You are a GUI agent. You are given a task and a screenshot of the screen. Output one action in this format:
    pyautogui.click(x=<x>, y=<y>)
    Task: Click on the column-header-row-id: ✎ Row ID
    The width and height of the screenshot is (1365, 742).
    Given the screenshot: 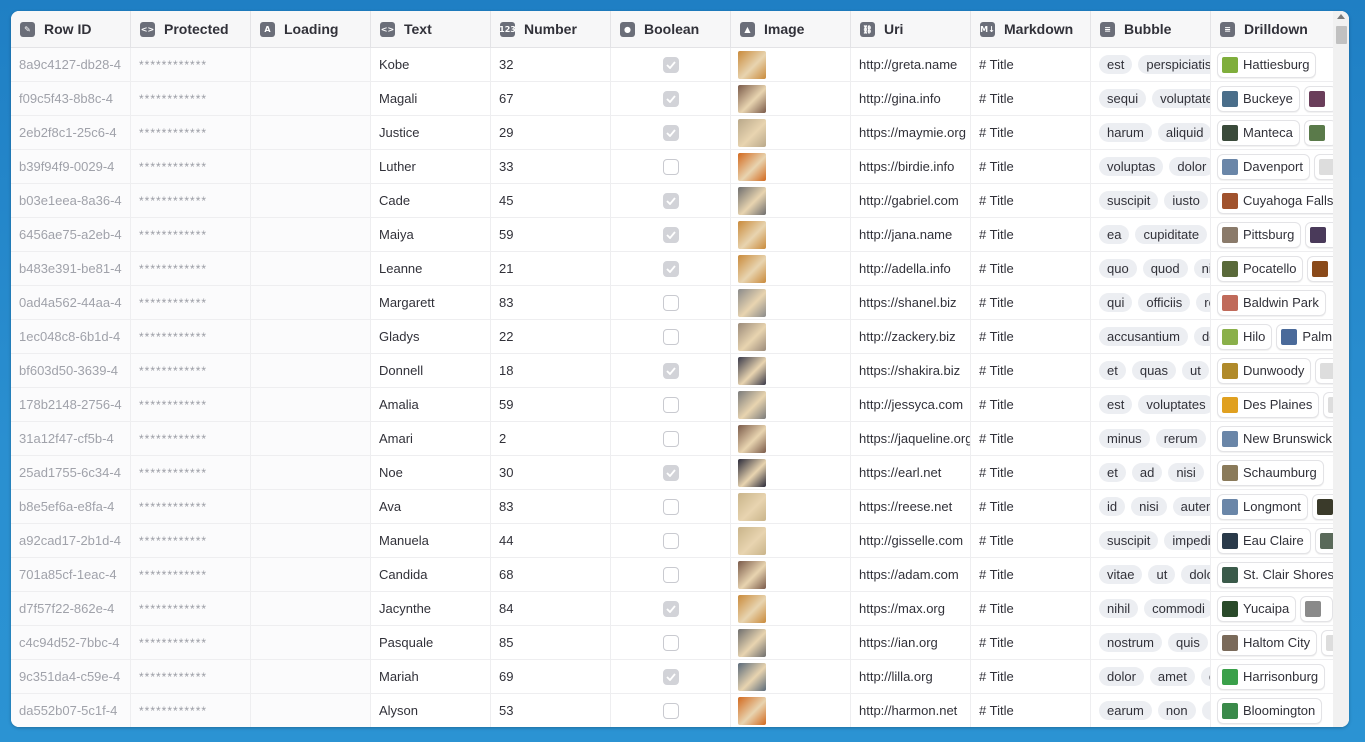 What is the action you would take?
    pyautogui.click(x=71, y=29)
    